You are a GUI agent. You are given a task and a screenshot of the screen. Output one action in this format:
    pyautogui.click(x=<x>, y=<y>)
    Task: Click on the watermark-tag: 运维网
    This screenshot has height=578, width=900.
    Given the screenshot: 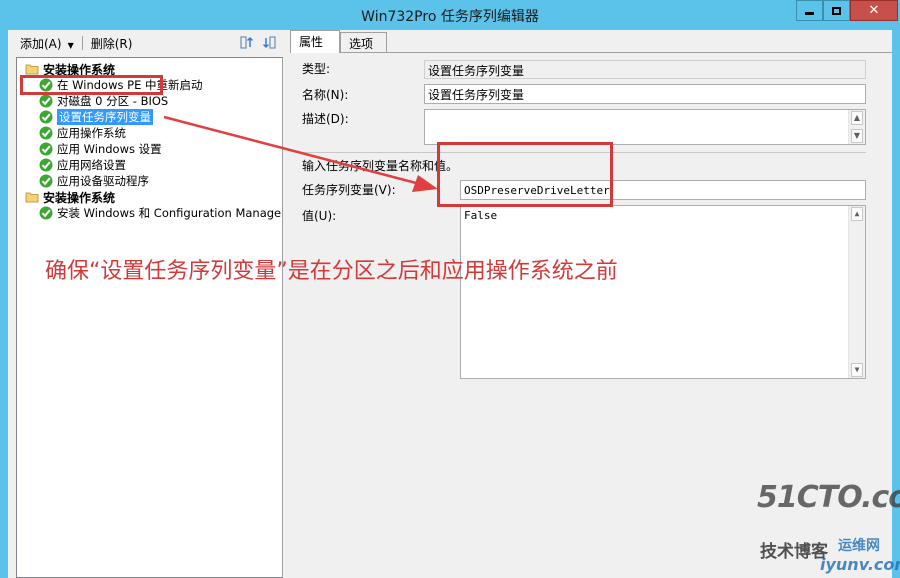 What is the action you would take?
    pyautogui.click(x=859, y=546)
    